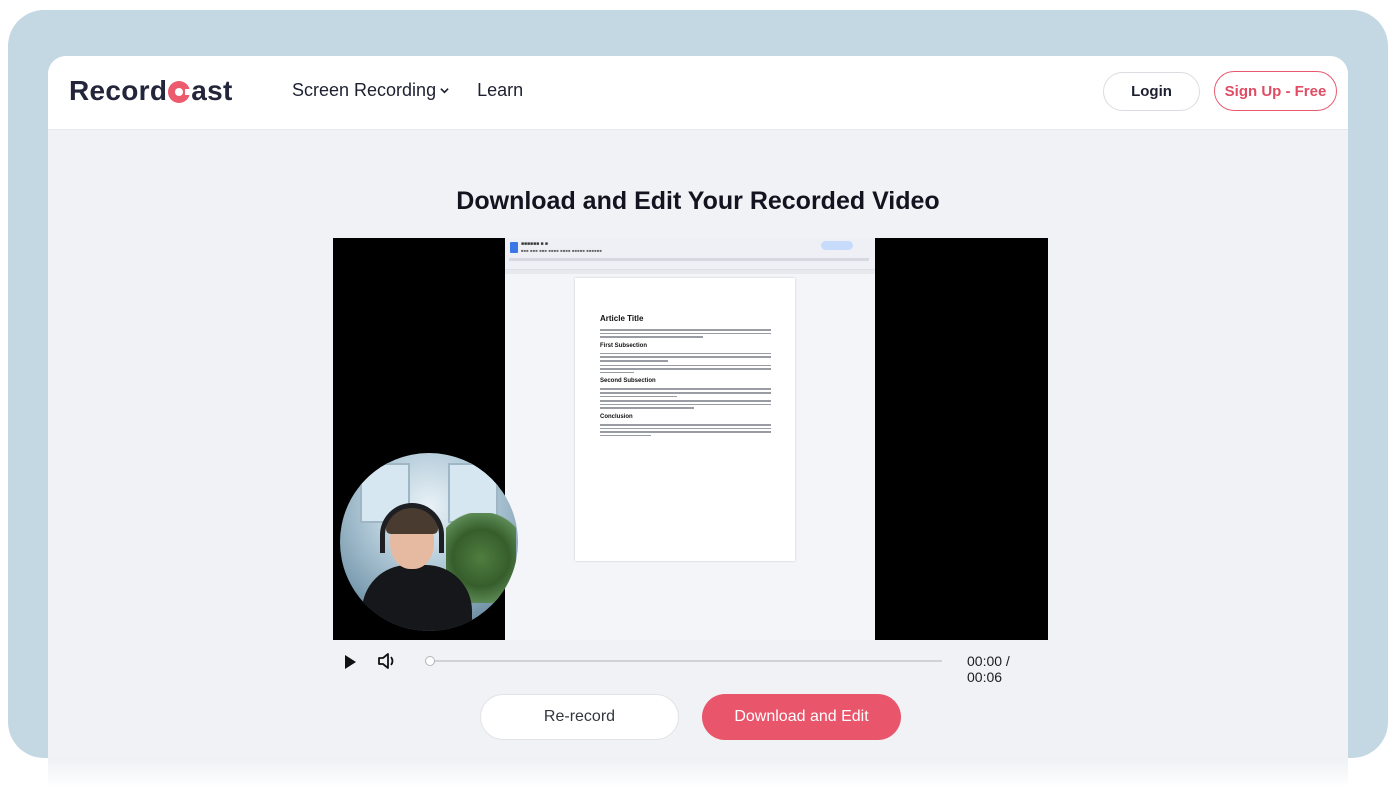 The image size is (1396, 798). Describe the element at coordinates (417, 598) in the screenshot. I see `webcam-person-body` at that location.